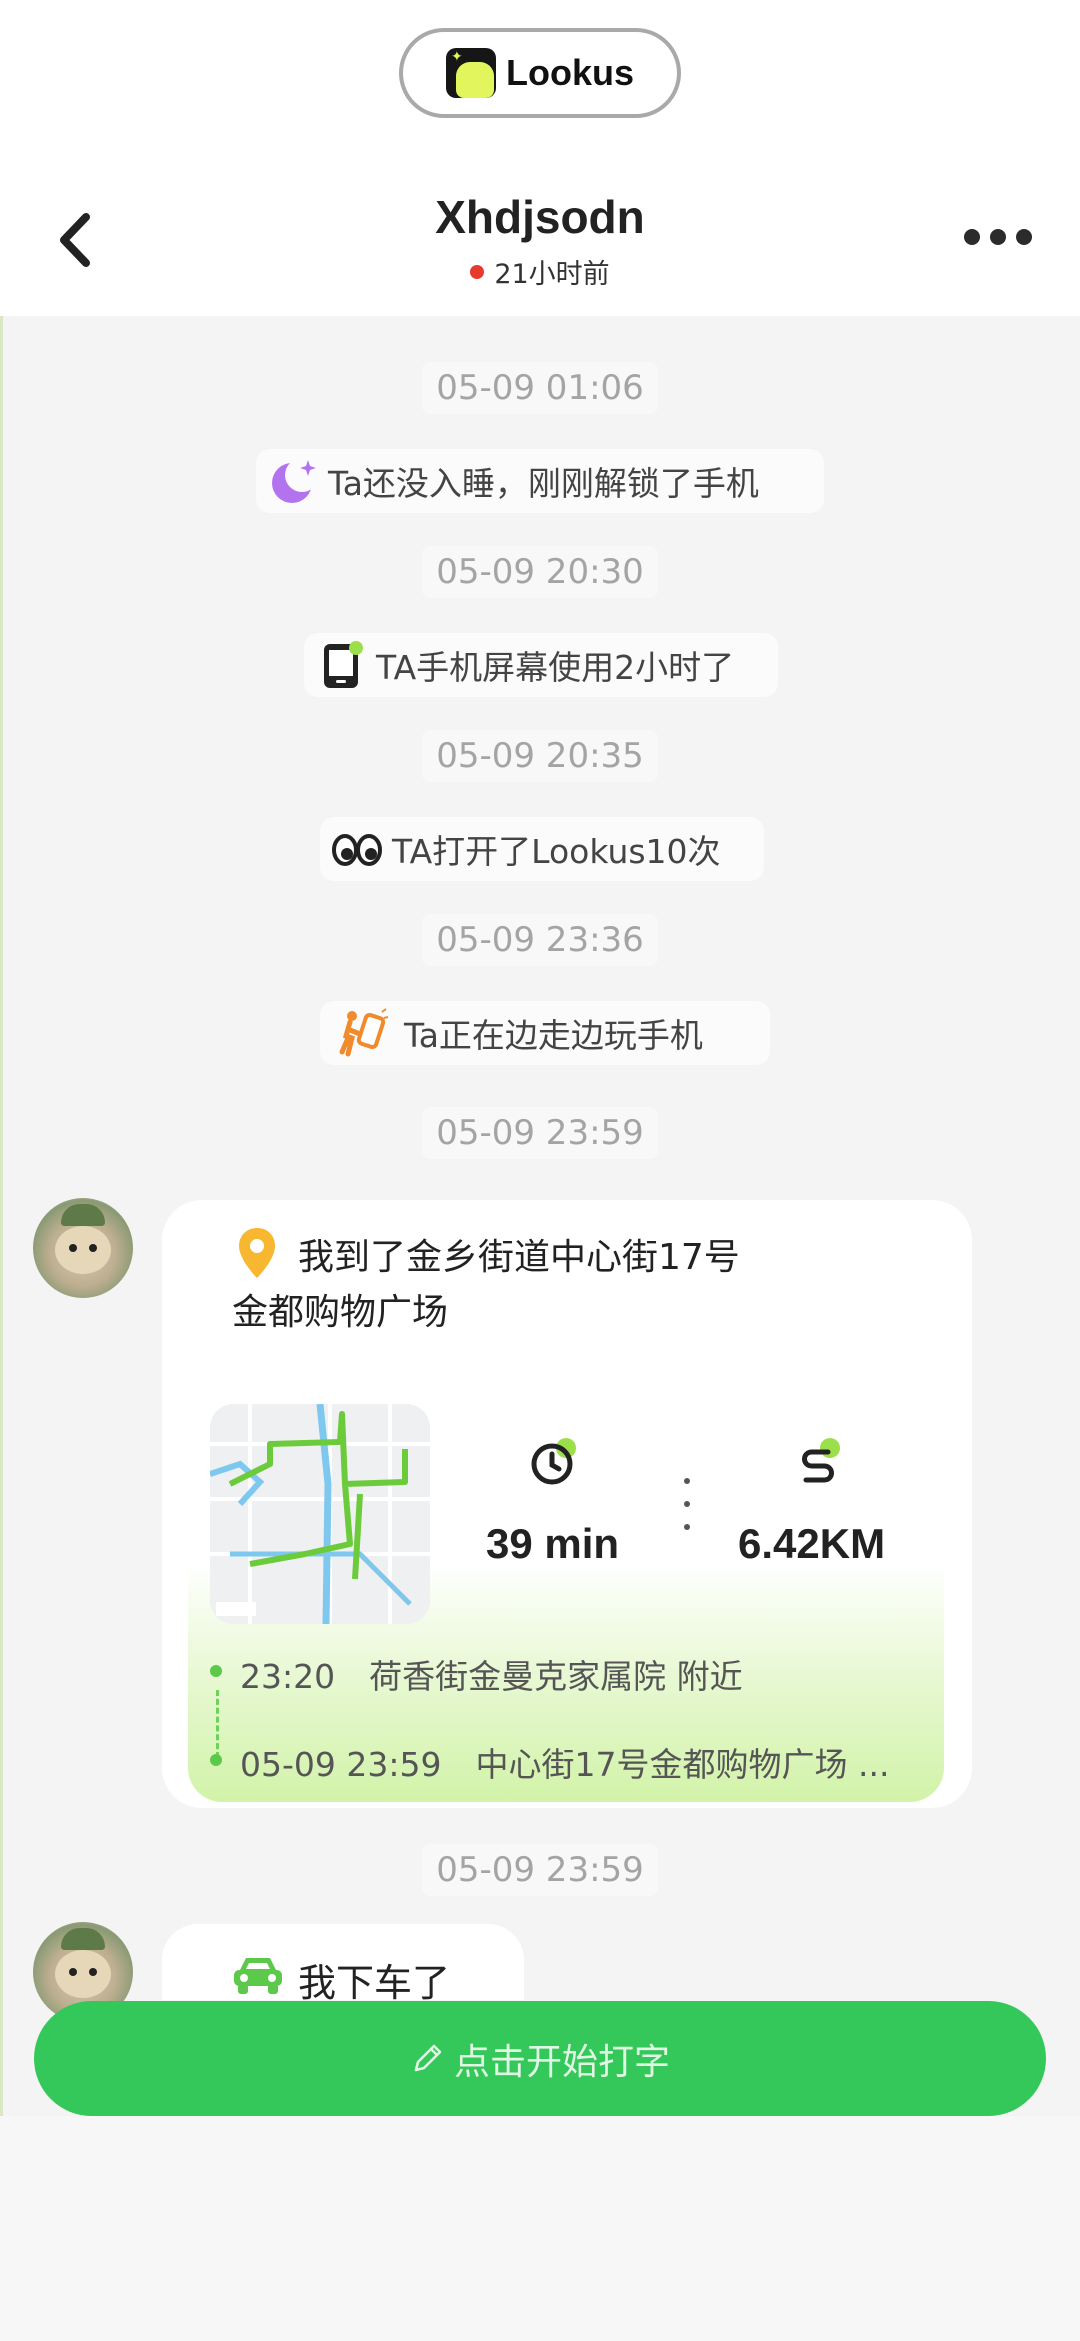 This screenshot has height=2341, width=1080. Describe the element at coordinates (216, 1671) in the screenshot. I see `trip-start-dot` at that location.